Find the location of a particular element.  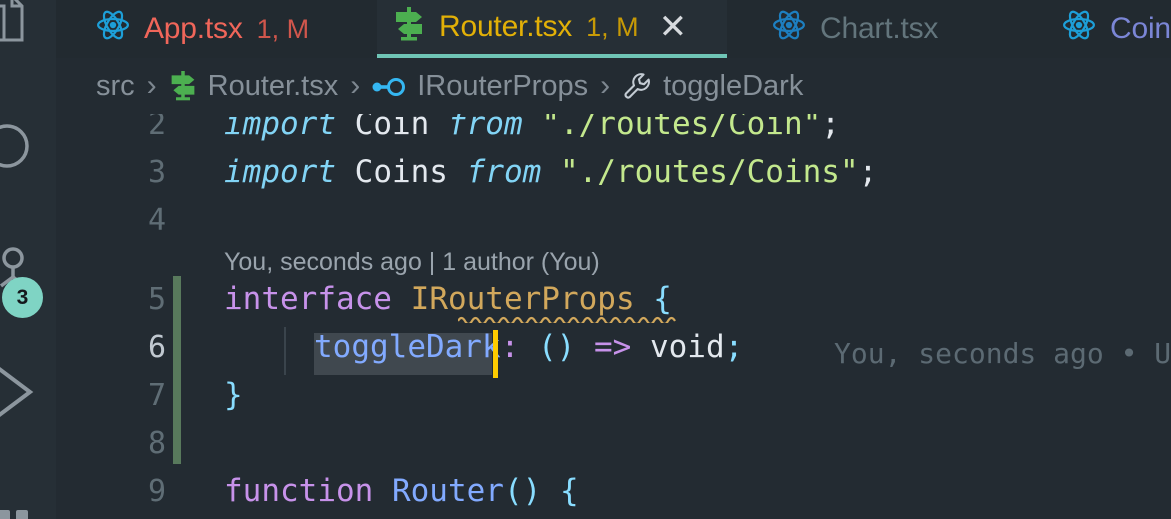

codelens-blame-annotation: You, seconds ago | 1 author (You) is located at coordinates (412, 262).